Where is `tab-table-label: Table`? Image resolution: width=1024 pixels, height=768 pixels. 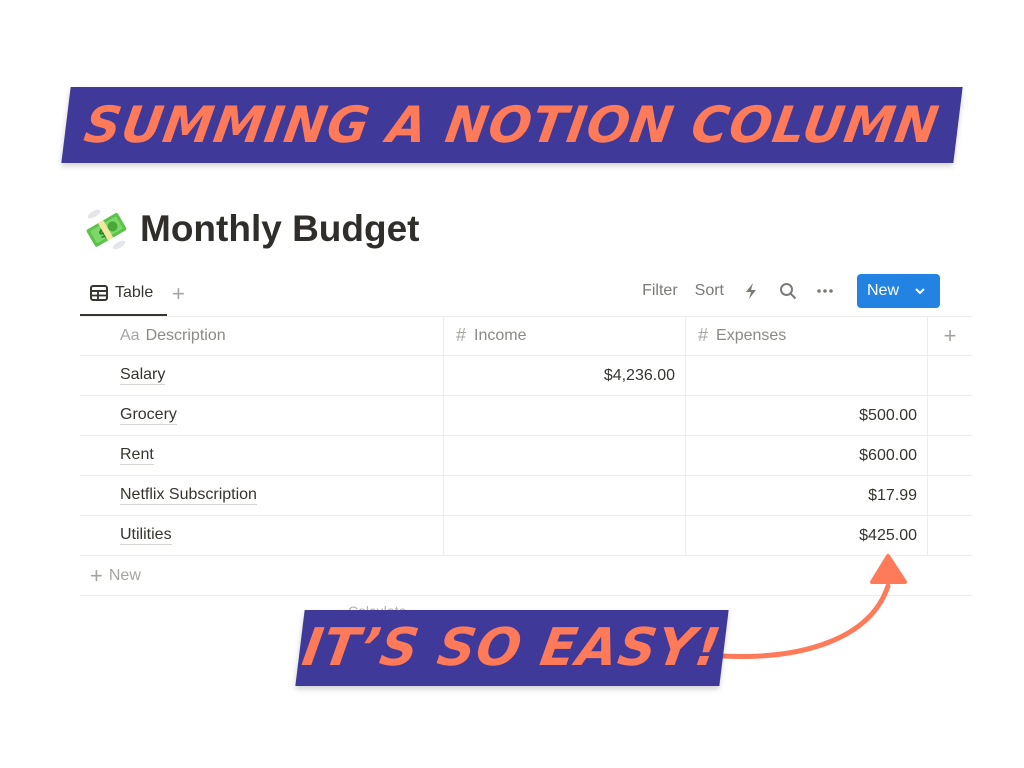 tab-table-label: Table is located at coordinates (134, 292).